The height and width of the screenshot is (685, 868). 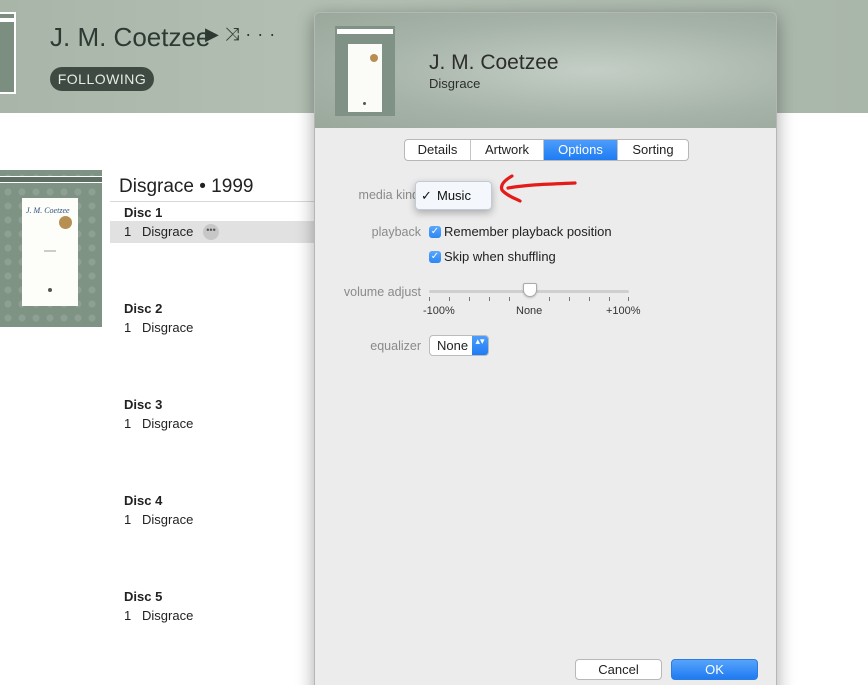 I want to click on media-kind-label: media kind, so click(x=388, y=195).